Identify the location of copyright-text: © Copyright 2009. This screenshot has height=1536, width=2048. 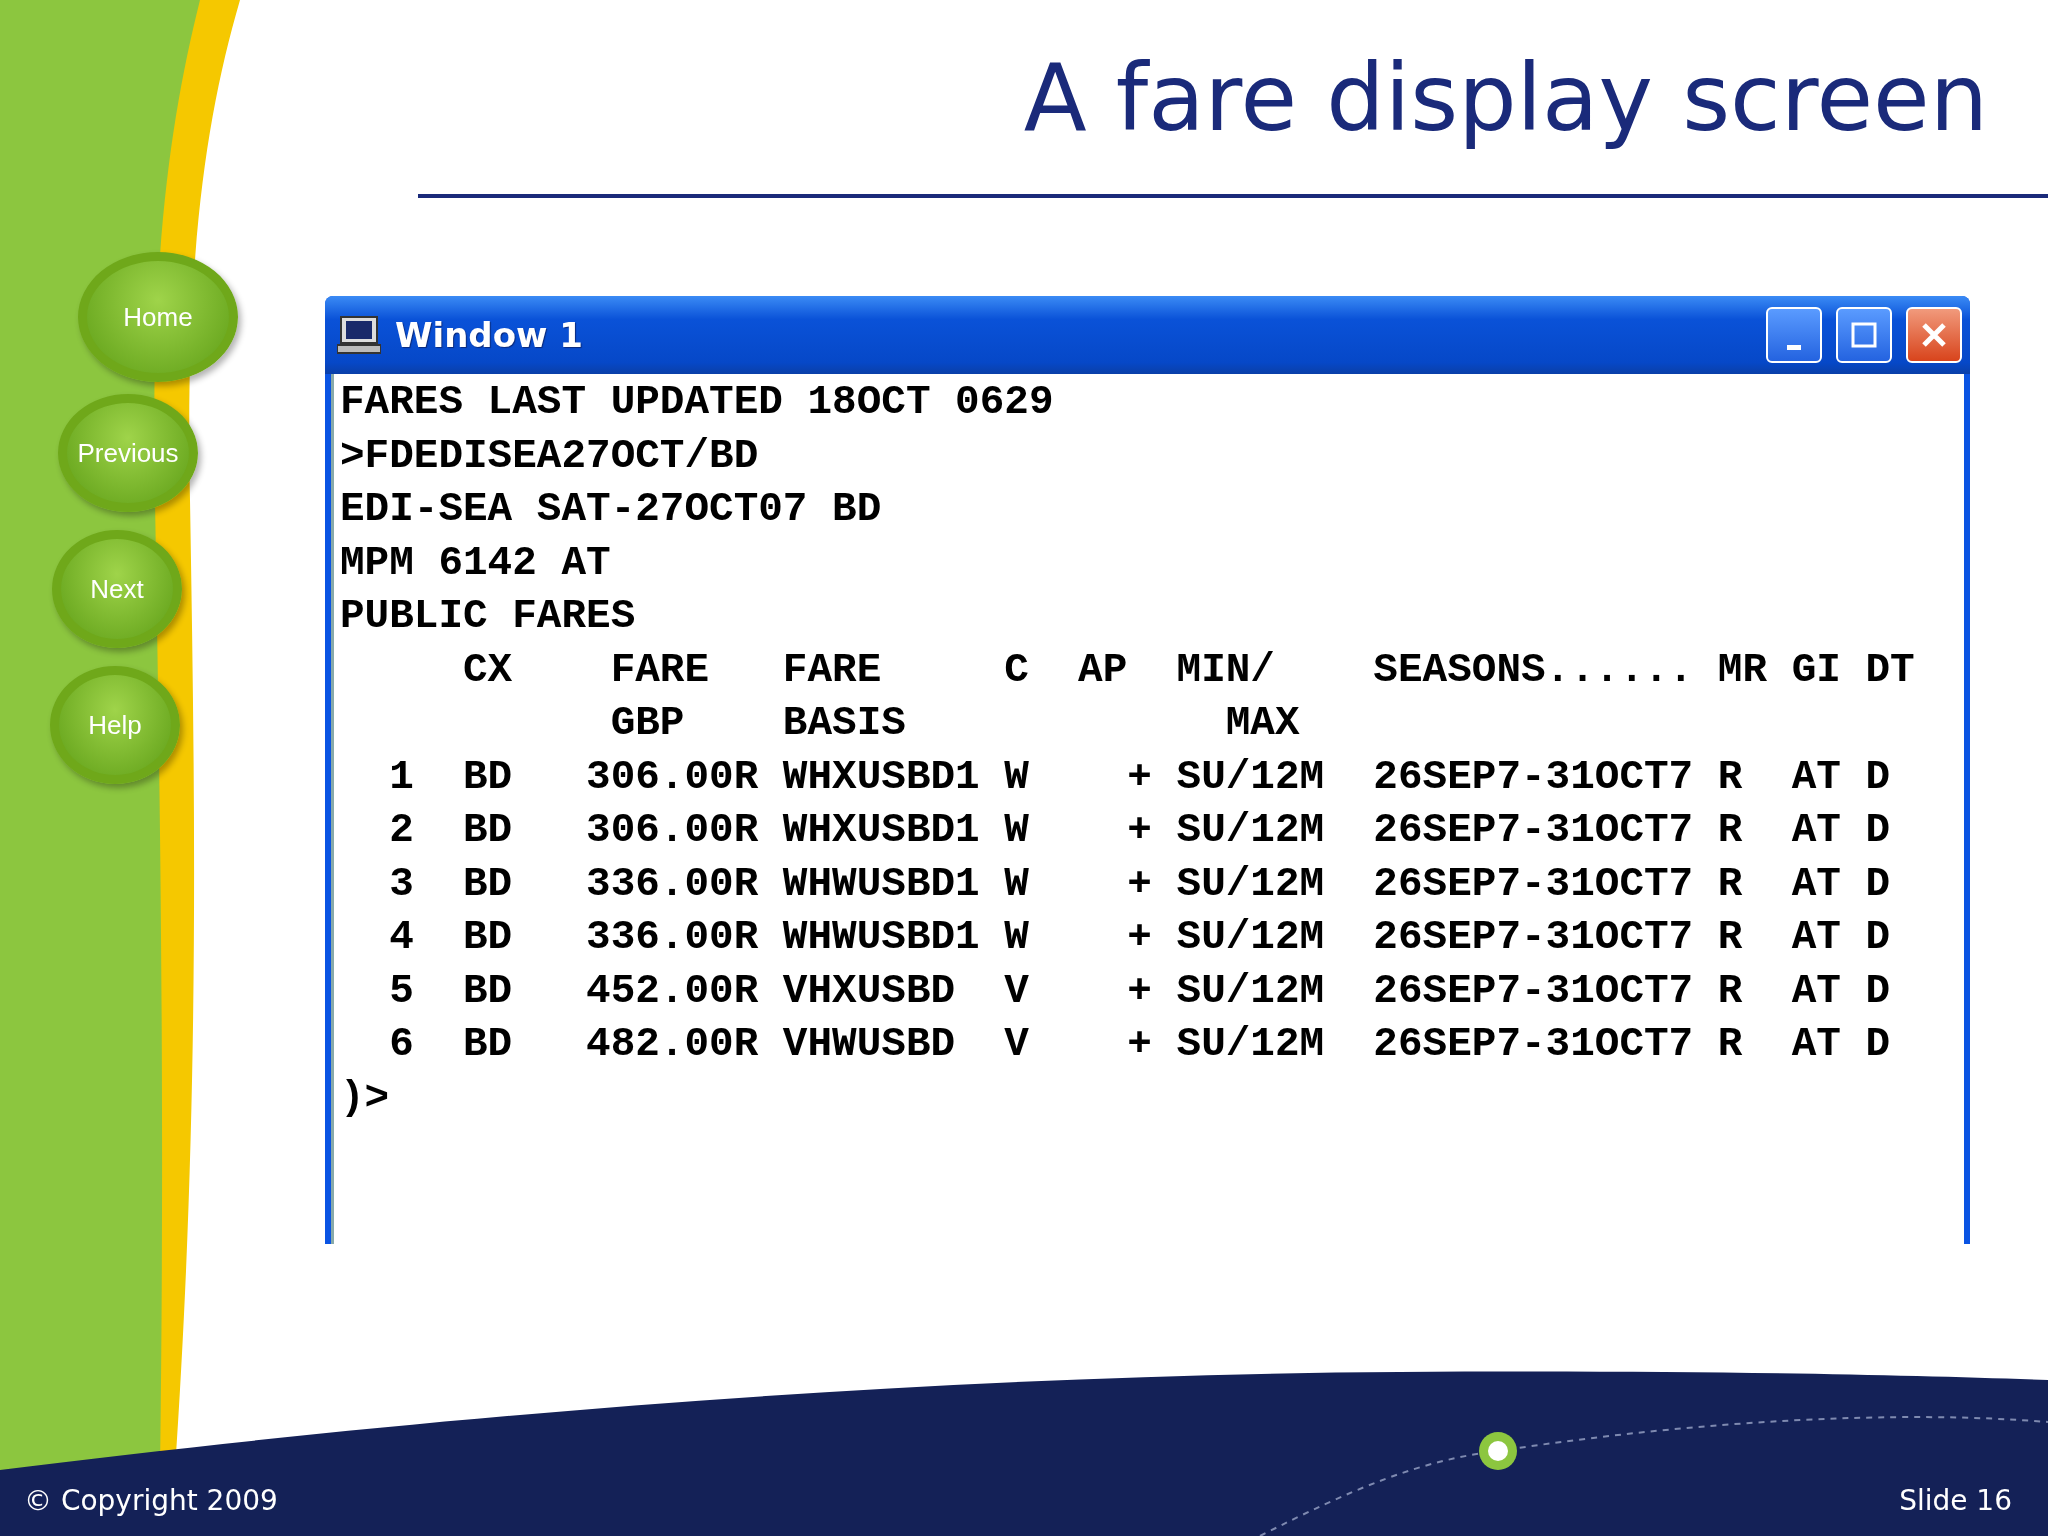
(151, 1501).